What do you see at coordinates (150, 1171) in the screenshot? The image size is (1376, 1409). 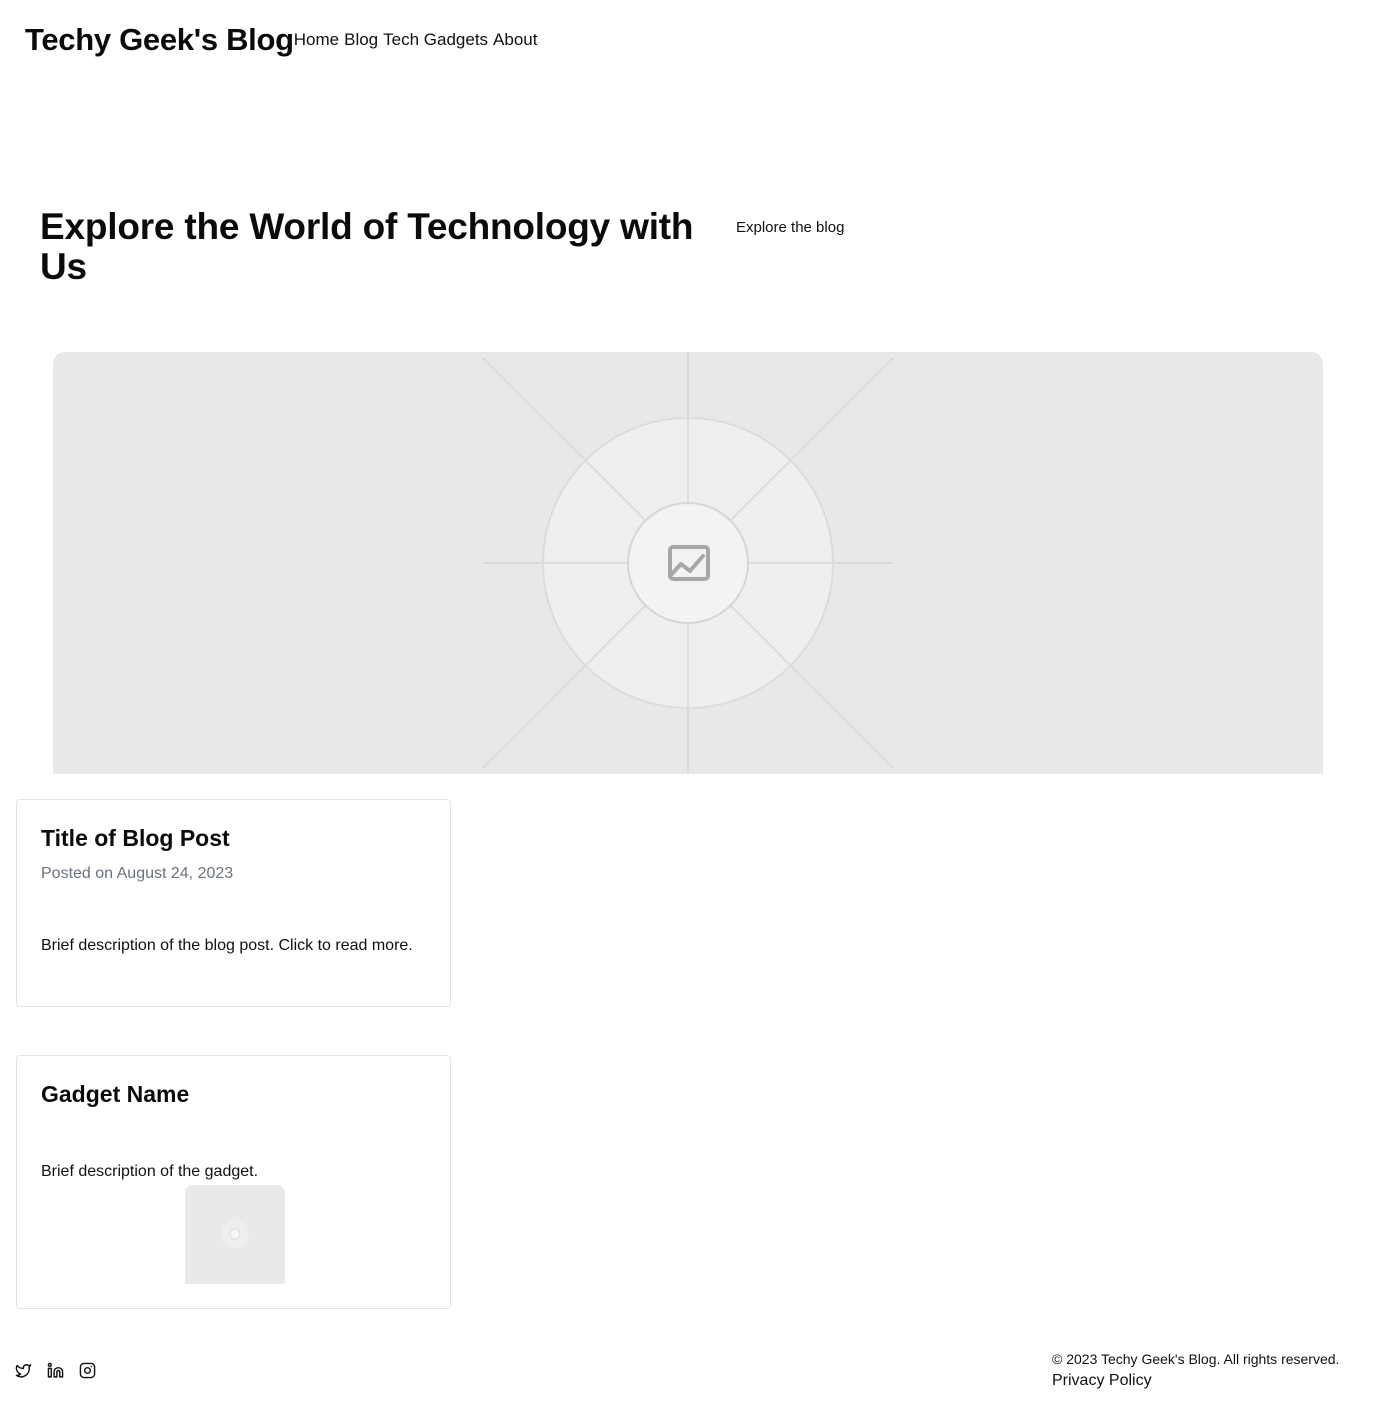 I see `gadget-description: Brief description of the gadget.` at bounding box center [150, 1171].